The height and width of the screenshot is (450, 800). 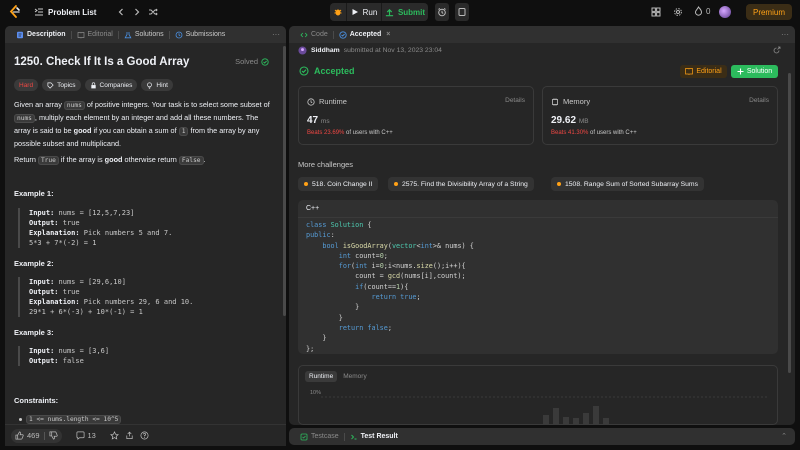 I want to click on tab-testcase: Testcase, so click(x=319, y=436).